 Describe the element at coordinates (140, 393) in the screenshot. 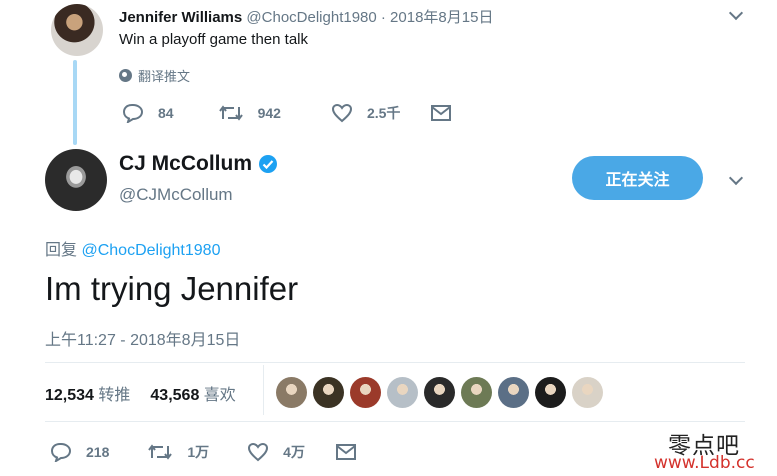

I see `engagement-stats: 12,534 转推 43,568 喜欢` at that location.